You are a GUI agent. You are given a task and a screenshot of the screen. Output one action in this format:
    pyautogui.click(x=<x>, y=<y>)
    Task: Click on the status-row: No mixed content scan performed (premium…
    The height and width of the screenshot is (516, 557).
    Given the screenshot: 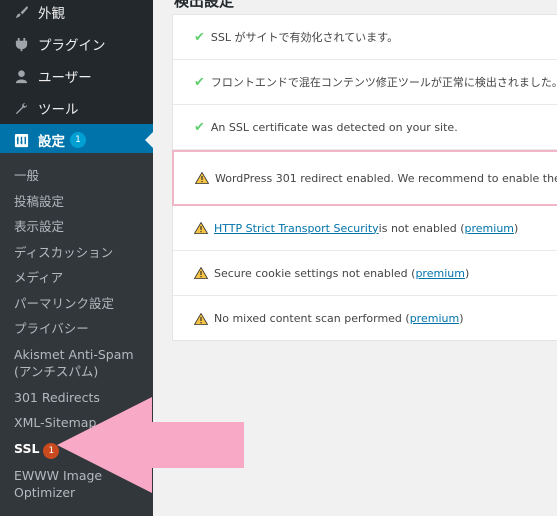 What is the action you would take?
    pyautogui.click(x=365, y=318)
    